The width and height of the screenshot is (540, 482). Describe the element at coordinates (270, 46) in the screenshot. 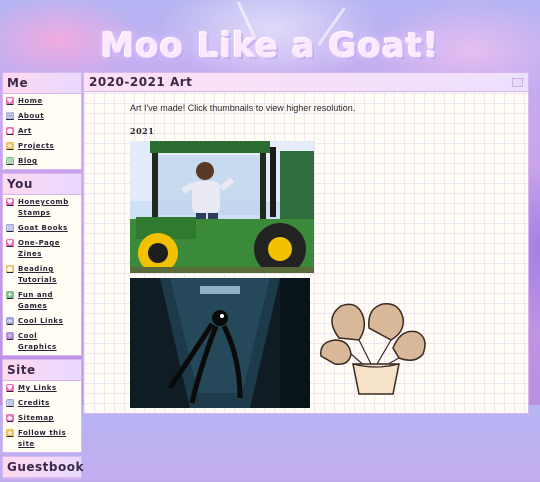

I see `site-title: Moo Like a Goat!` at that location.